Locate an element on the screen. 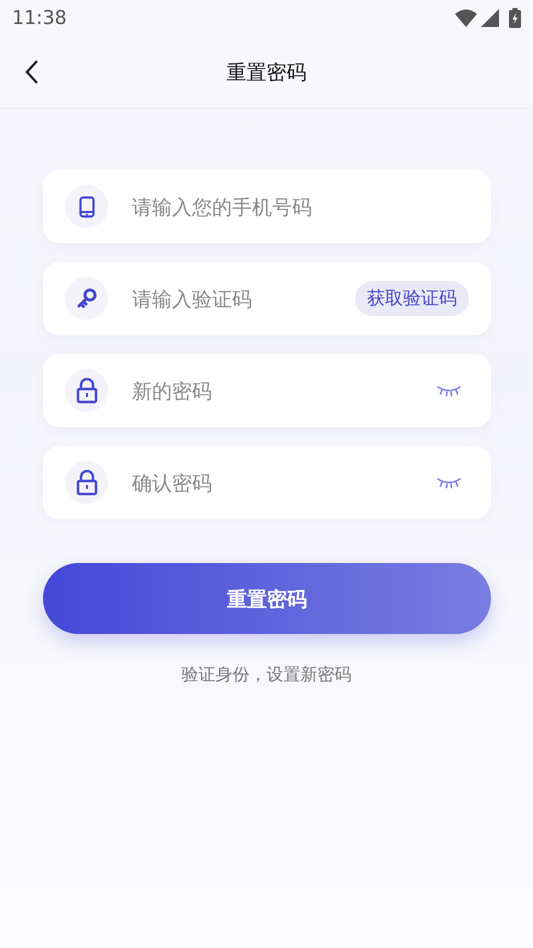 This screenshot has width=533, height=948. key-icon is located at coordinates (86, 298).